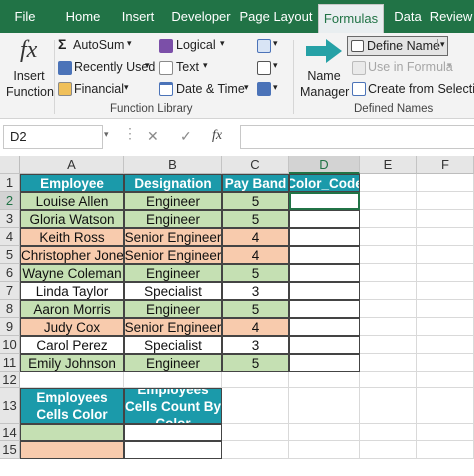  I want to click on employee-cell: Linda Taylor, so click(72, 291).